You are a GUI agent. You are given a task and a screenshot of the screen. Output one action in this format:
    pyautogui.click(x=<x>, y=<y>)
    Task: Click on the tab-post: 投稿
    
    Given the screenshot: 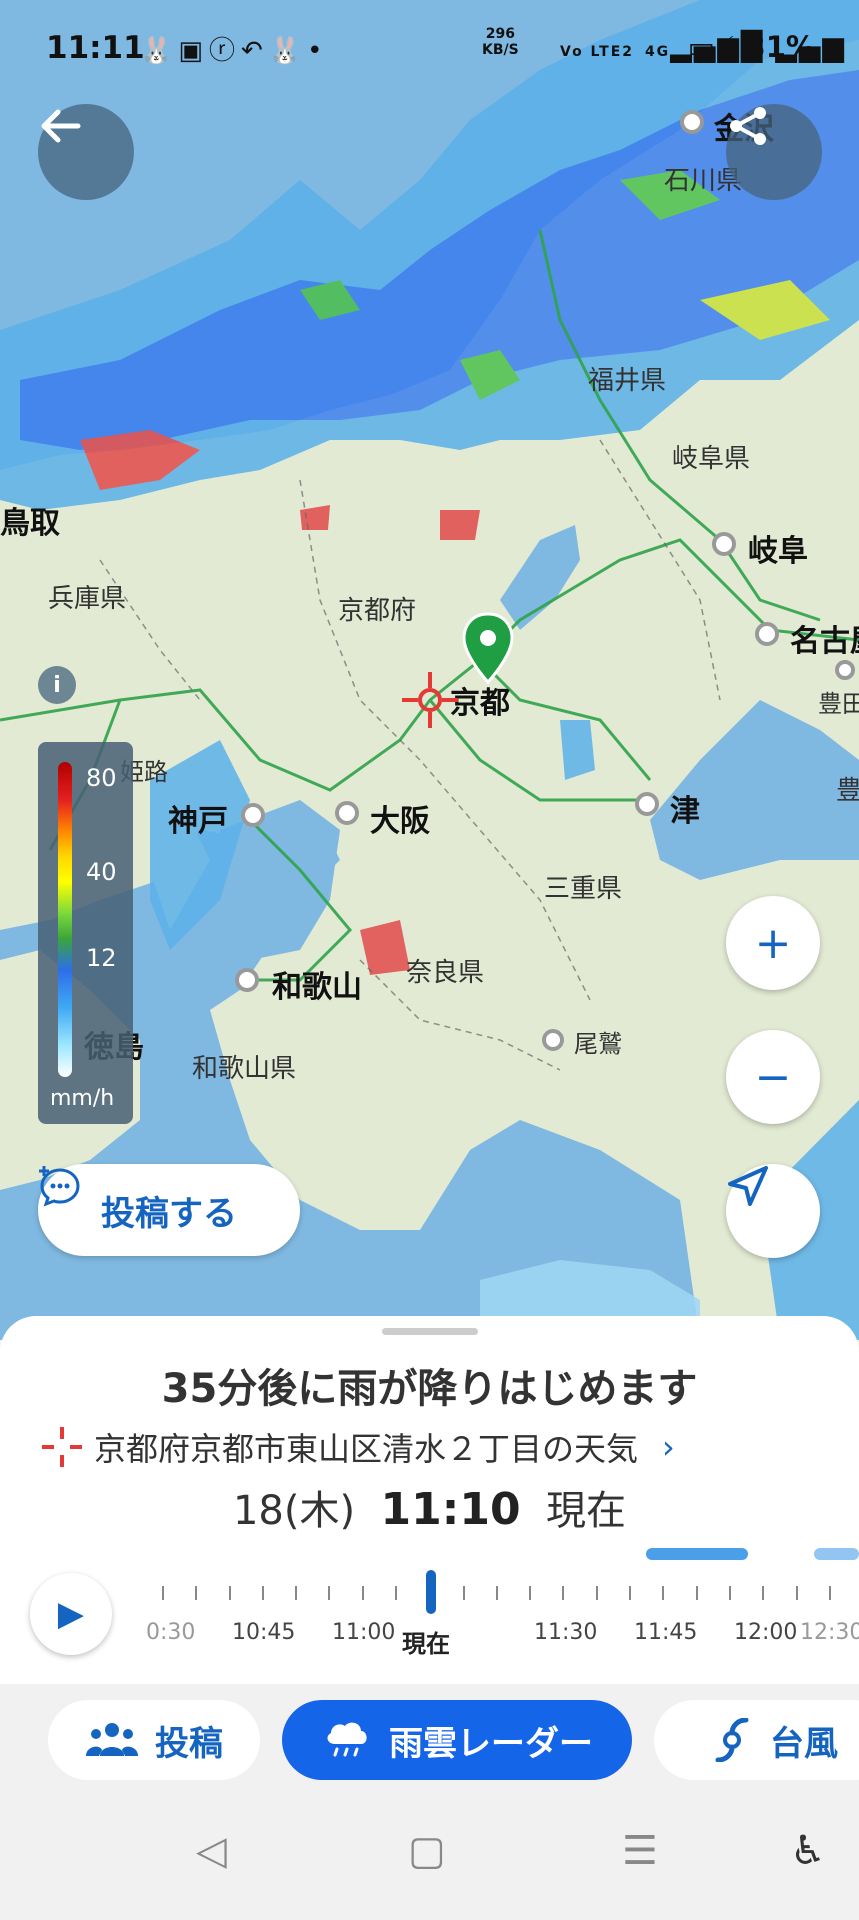 What is the action you would take?
    pyautogui.click(x=154, y=1740)
    